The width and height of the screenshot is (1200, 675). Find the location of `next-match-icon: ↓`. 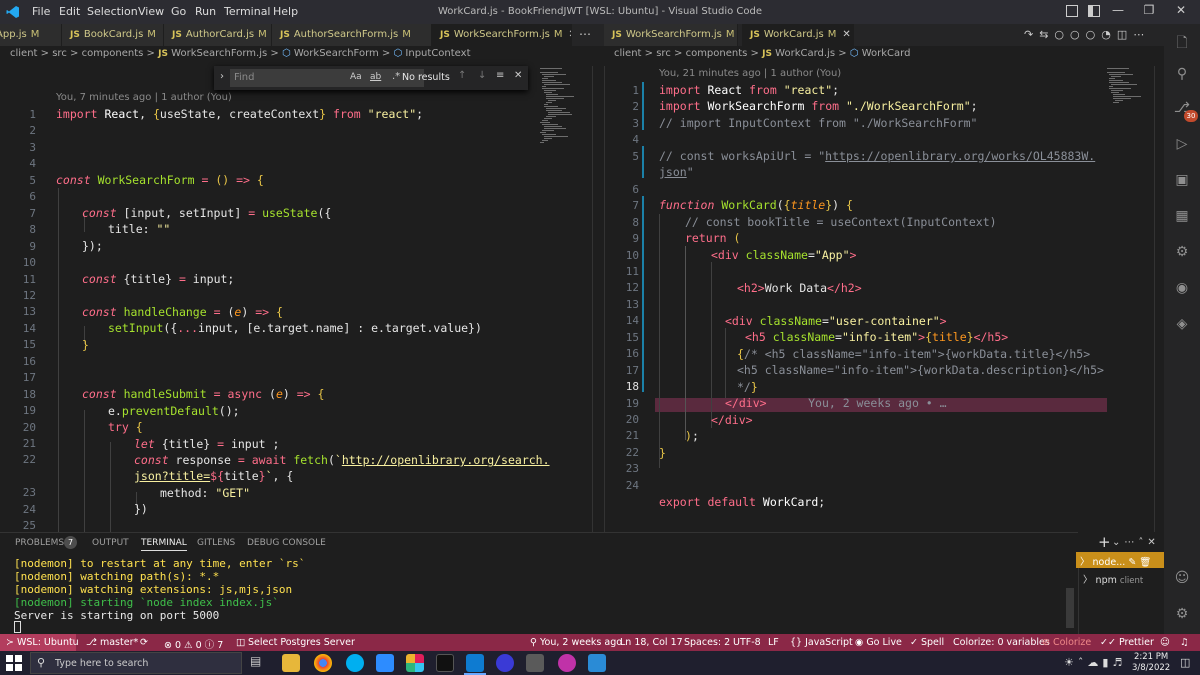

next-match-icon: ↓ is located at coordinates (482, 75).